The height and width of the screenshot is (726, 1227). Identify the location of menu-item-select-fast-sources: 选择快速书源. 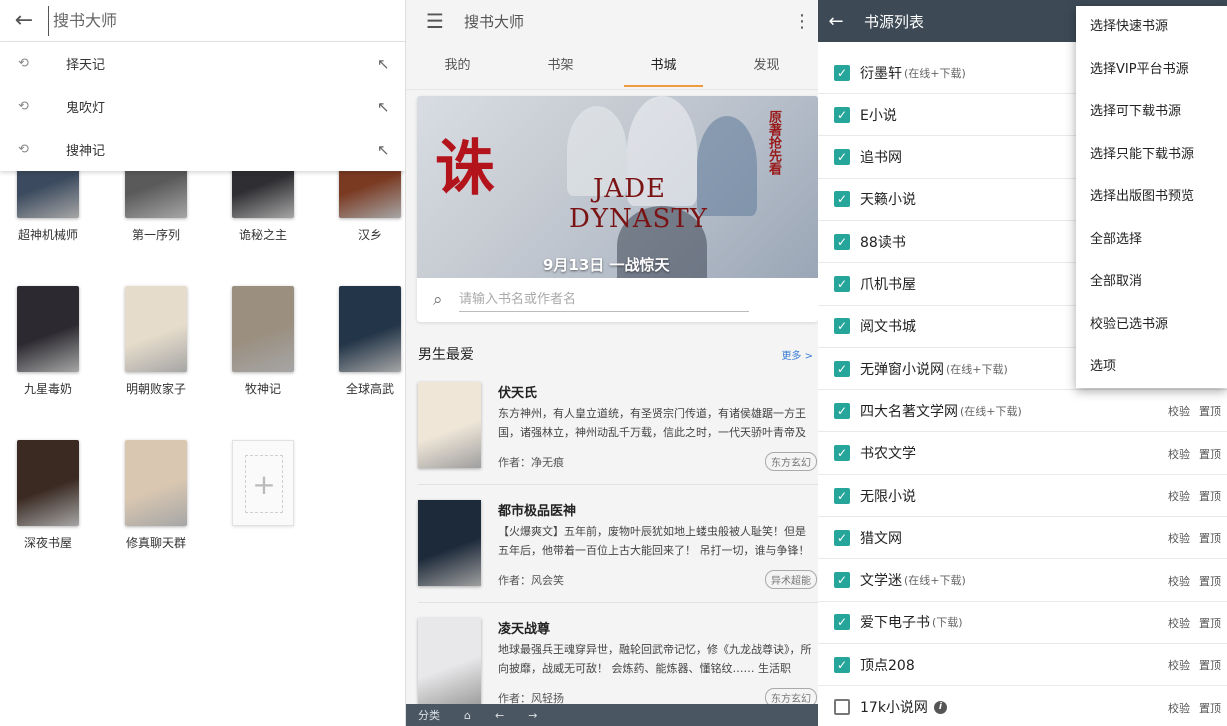
(1151, 27).